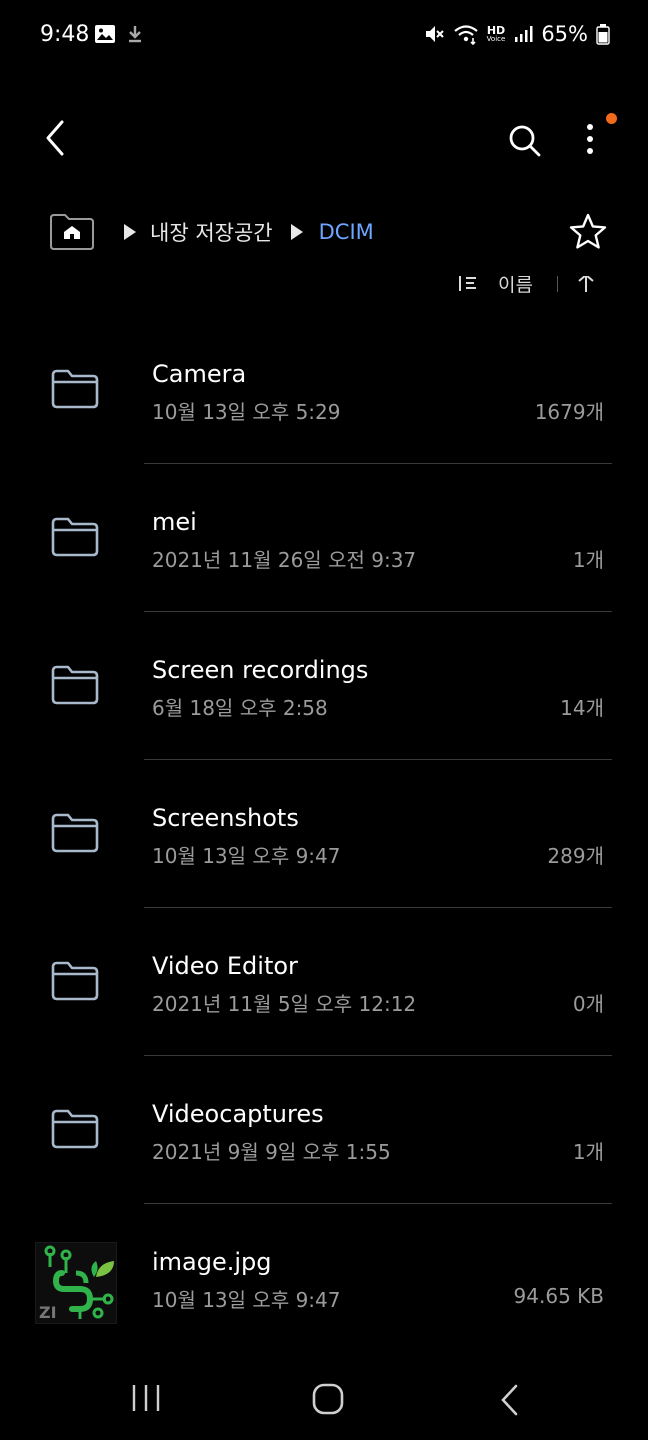 Image resolution: width=648 pixels, height=1440 pixels. I want to click on search-icon, so click(525, 141).